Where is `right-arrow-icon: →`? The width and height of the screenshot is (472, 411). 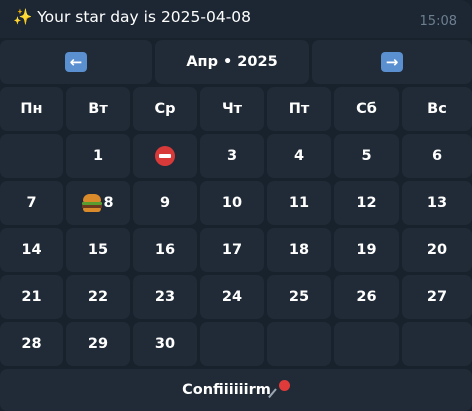 right-arrow-icon: → is located at coordinates (392, 62).